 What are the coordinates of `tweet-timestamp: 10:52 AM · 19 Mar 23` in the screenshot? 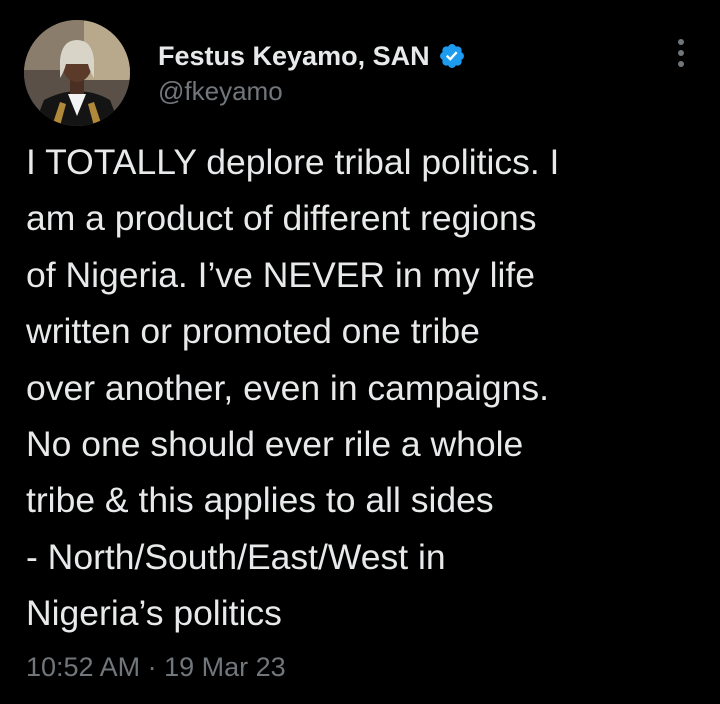 It's located at (156, 667).